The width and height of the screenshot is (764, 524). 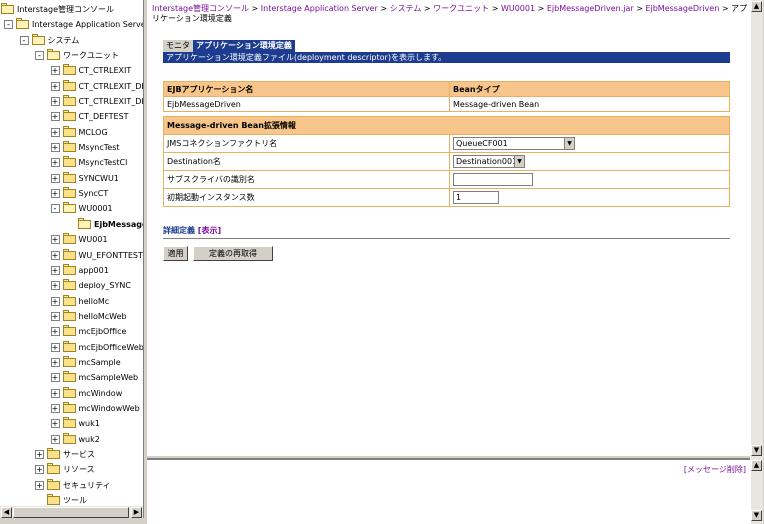 I want to click on tree-item: + wuk1, so click(x=71, y=423).